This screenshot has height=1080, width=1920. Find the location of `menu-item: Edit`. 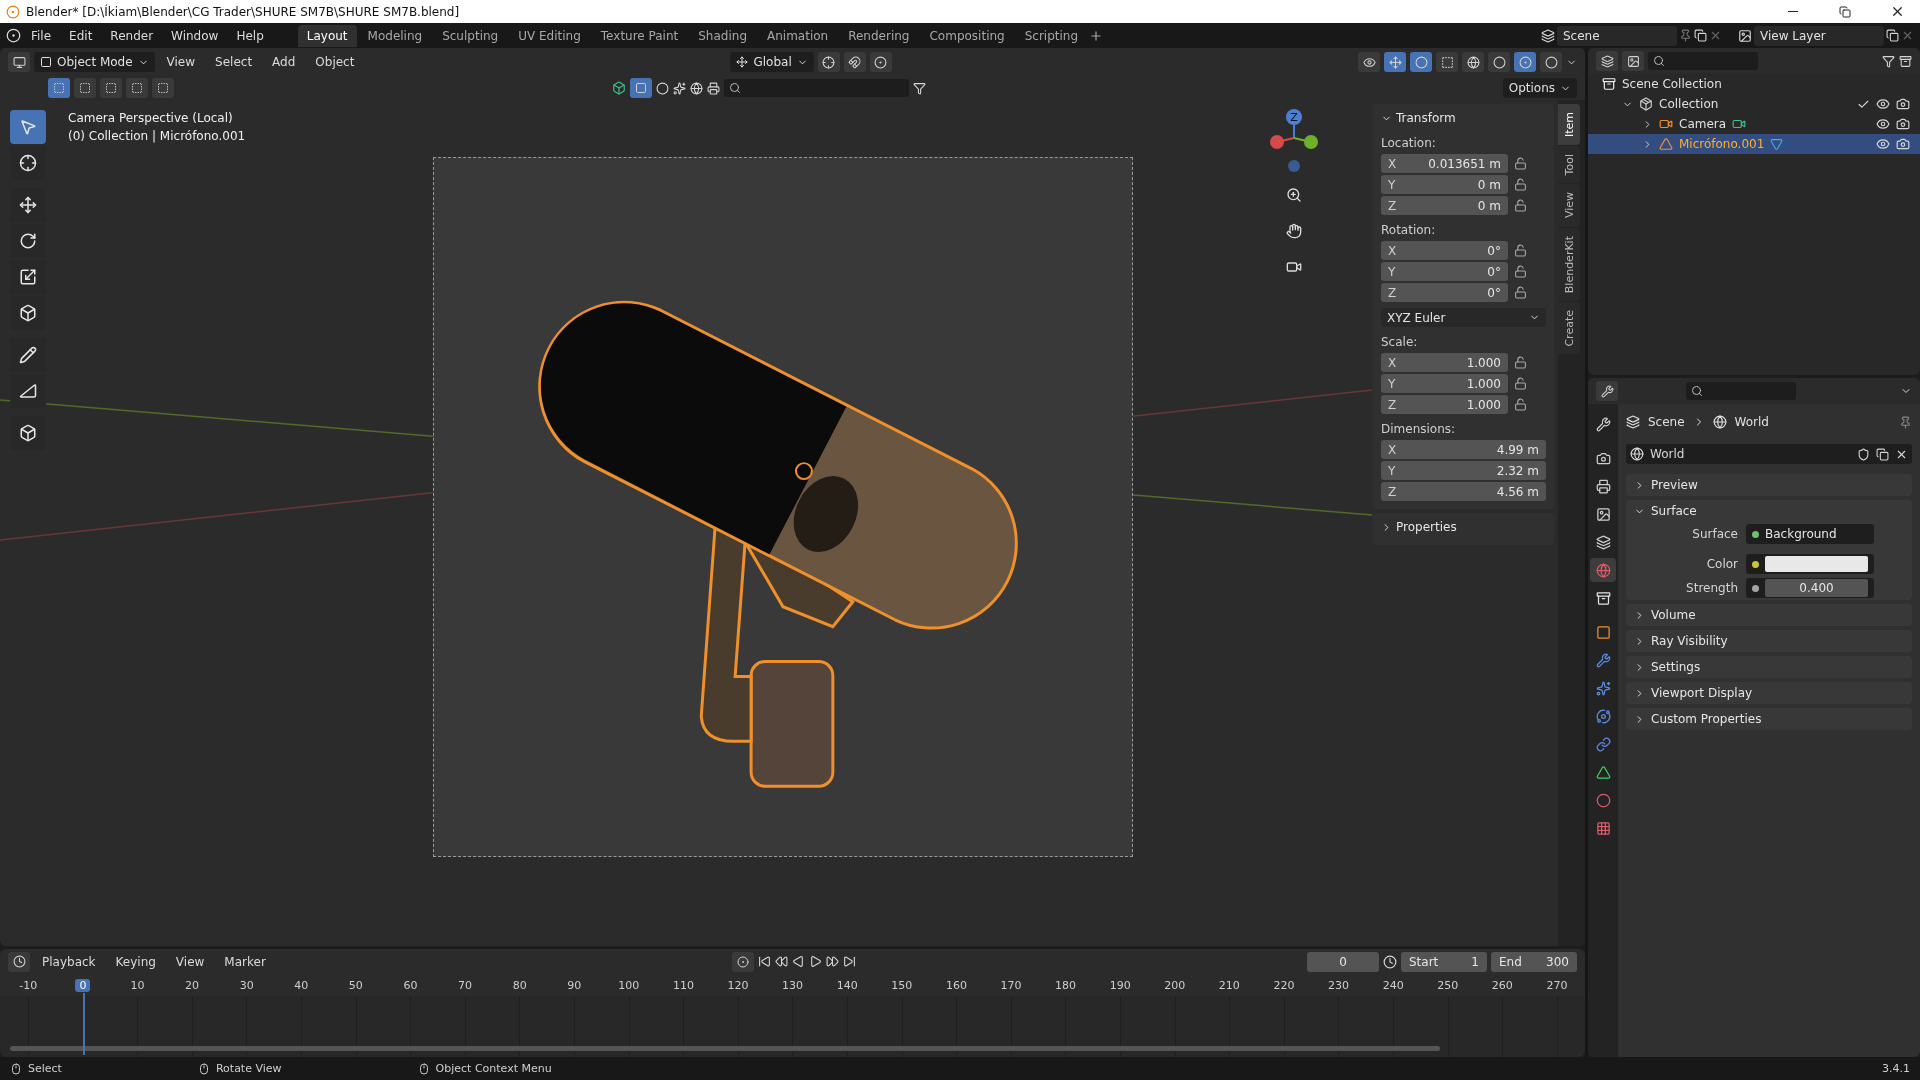

menu-item: Edit is located at coordinates (81, 35).